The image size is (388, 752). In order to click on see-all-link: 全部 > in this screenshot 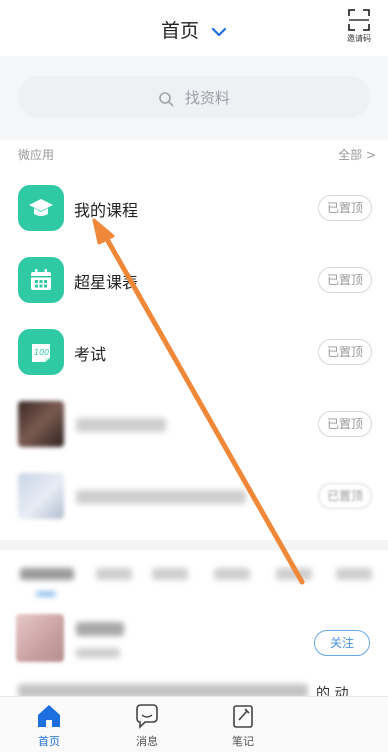, I will do `click(357, 154)`.